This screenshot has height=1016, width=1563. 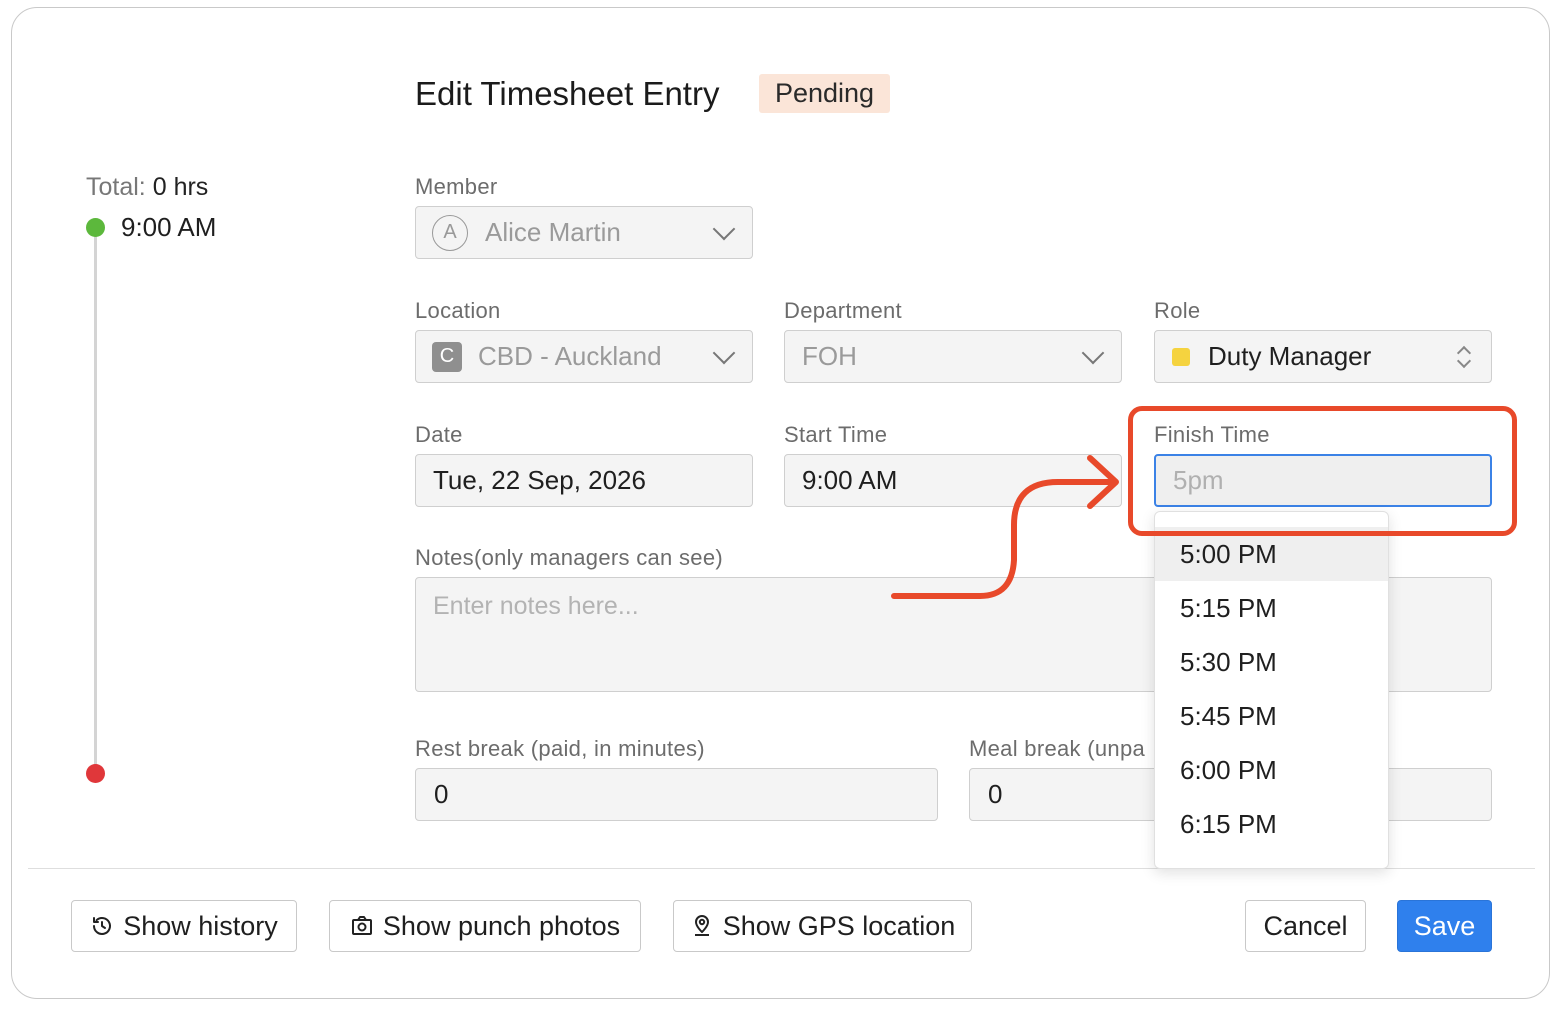 I want to click on history-icon, so click(x=102, y=926).